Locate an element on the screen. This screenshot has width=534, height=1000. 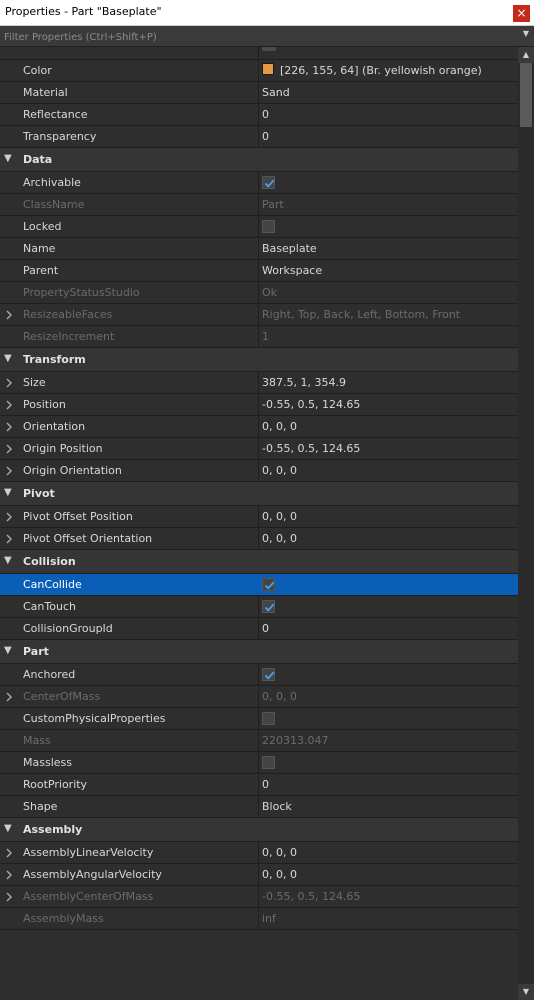
property-row-transparency: Transparency 0 is located at coordinates (259, 137).